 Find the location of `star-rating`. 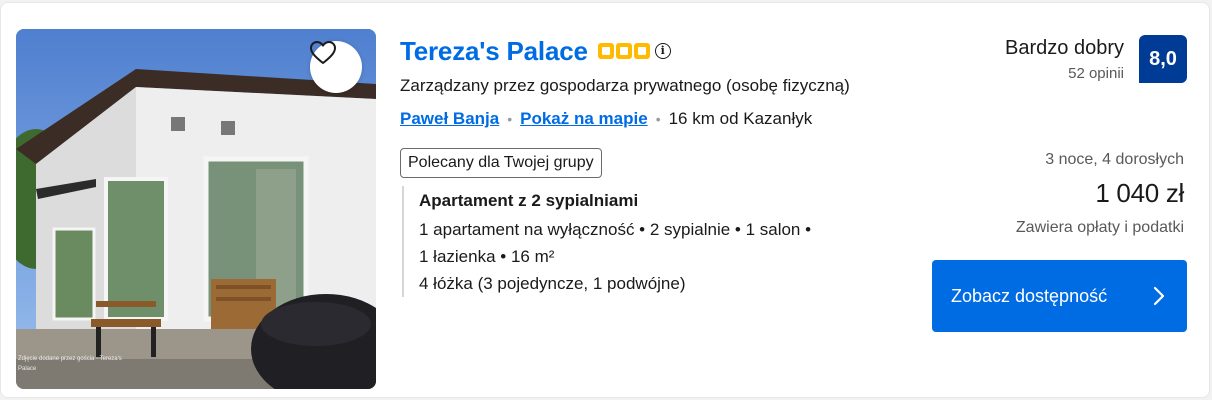

star-rating is located at coordinates (623, 51).